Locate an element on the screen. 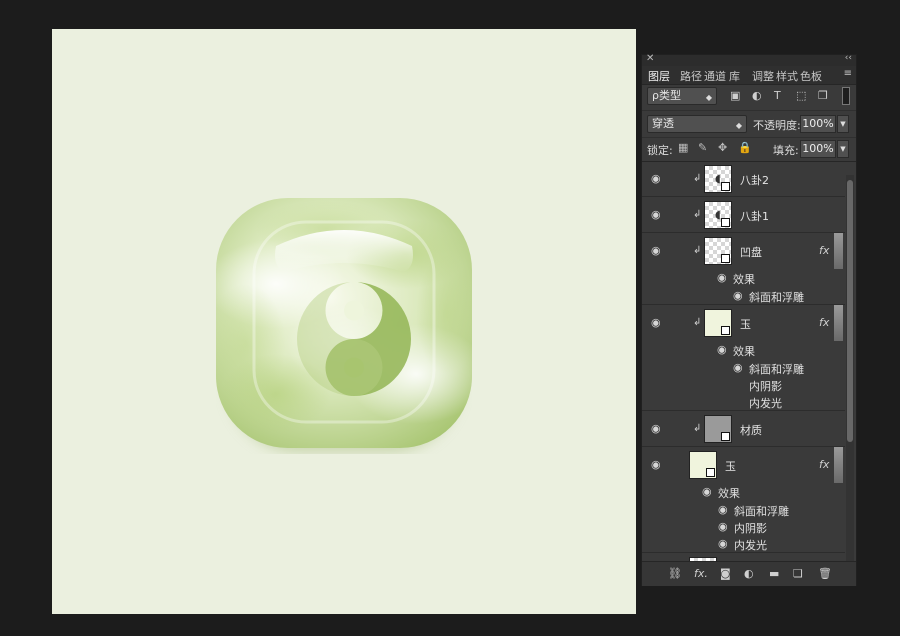 This screenshot has width=900, height=636. tab-adjustments: 调整 is located at coordinates (763, 76).